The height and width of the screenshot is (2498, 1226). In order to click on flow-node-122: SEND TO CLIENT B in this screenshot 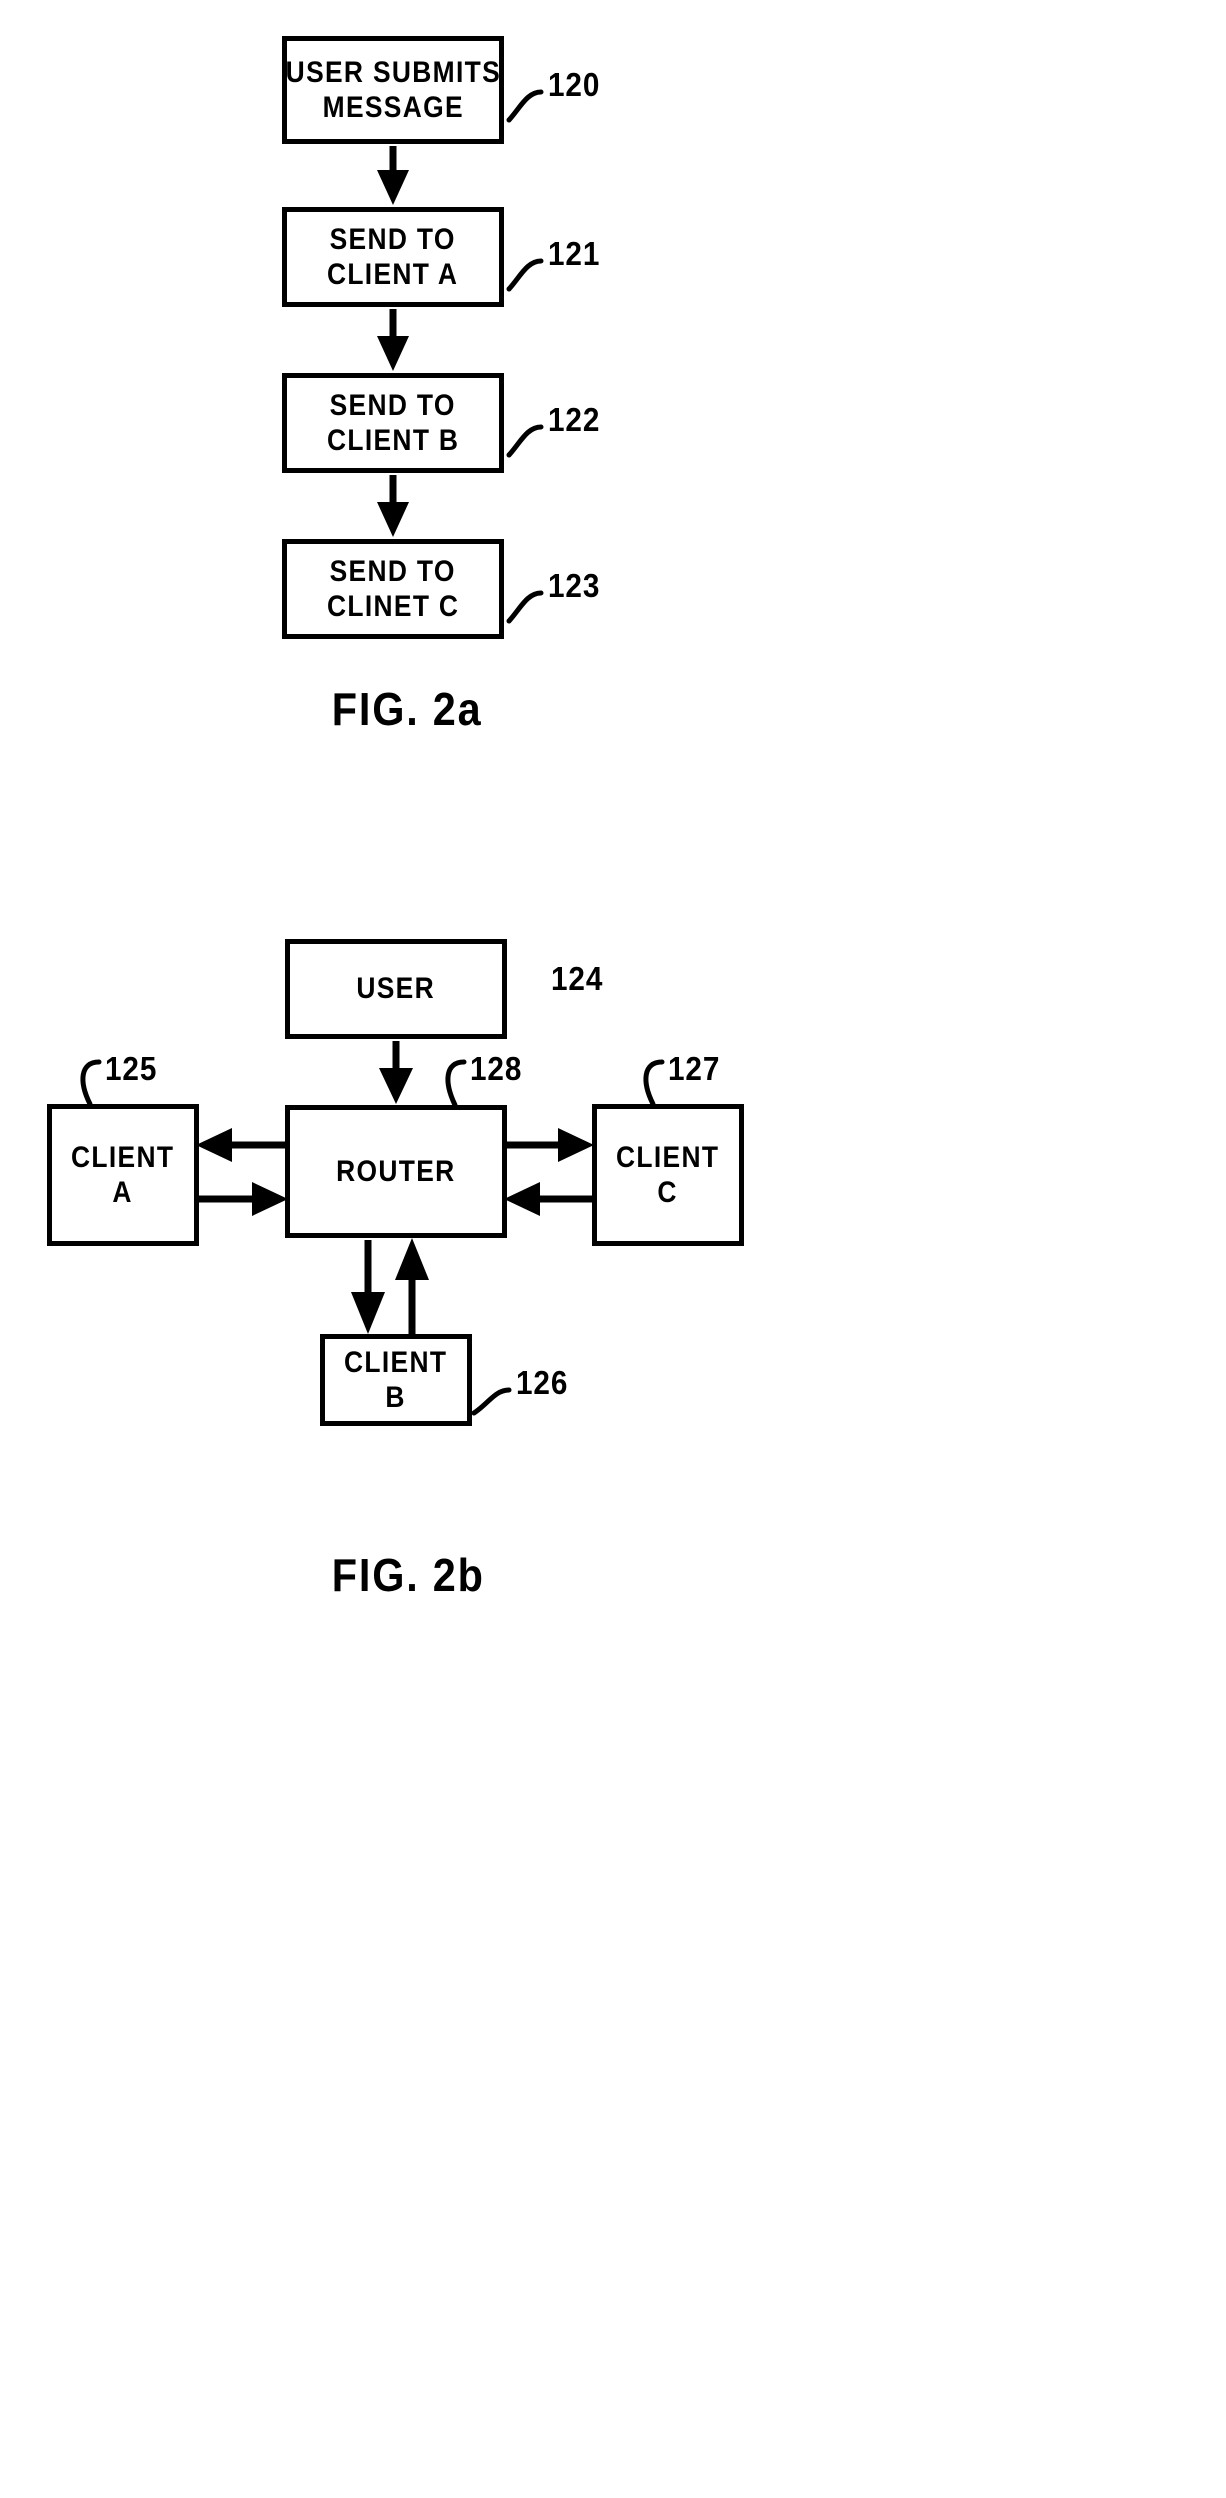, I will do `click(393, 423)`.